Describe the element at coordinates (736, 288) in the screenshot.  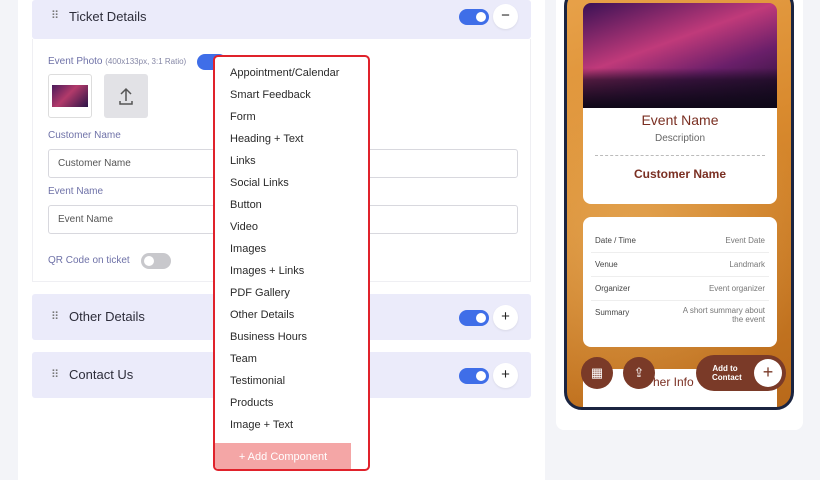
I see `row-value: Event organizer` at that location.